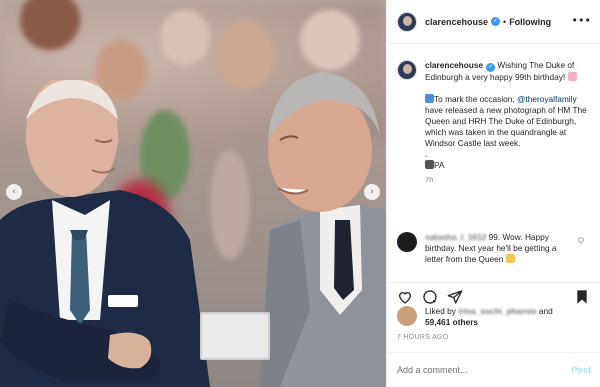 Image resolution: width=600 pixels, height=387 pixels. What do you see at coordinates (476, 99) in the screenshot?
I see `caption-body-prefix: To mark the occasion,` at bounding box center [476, 99].